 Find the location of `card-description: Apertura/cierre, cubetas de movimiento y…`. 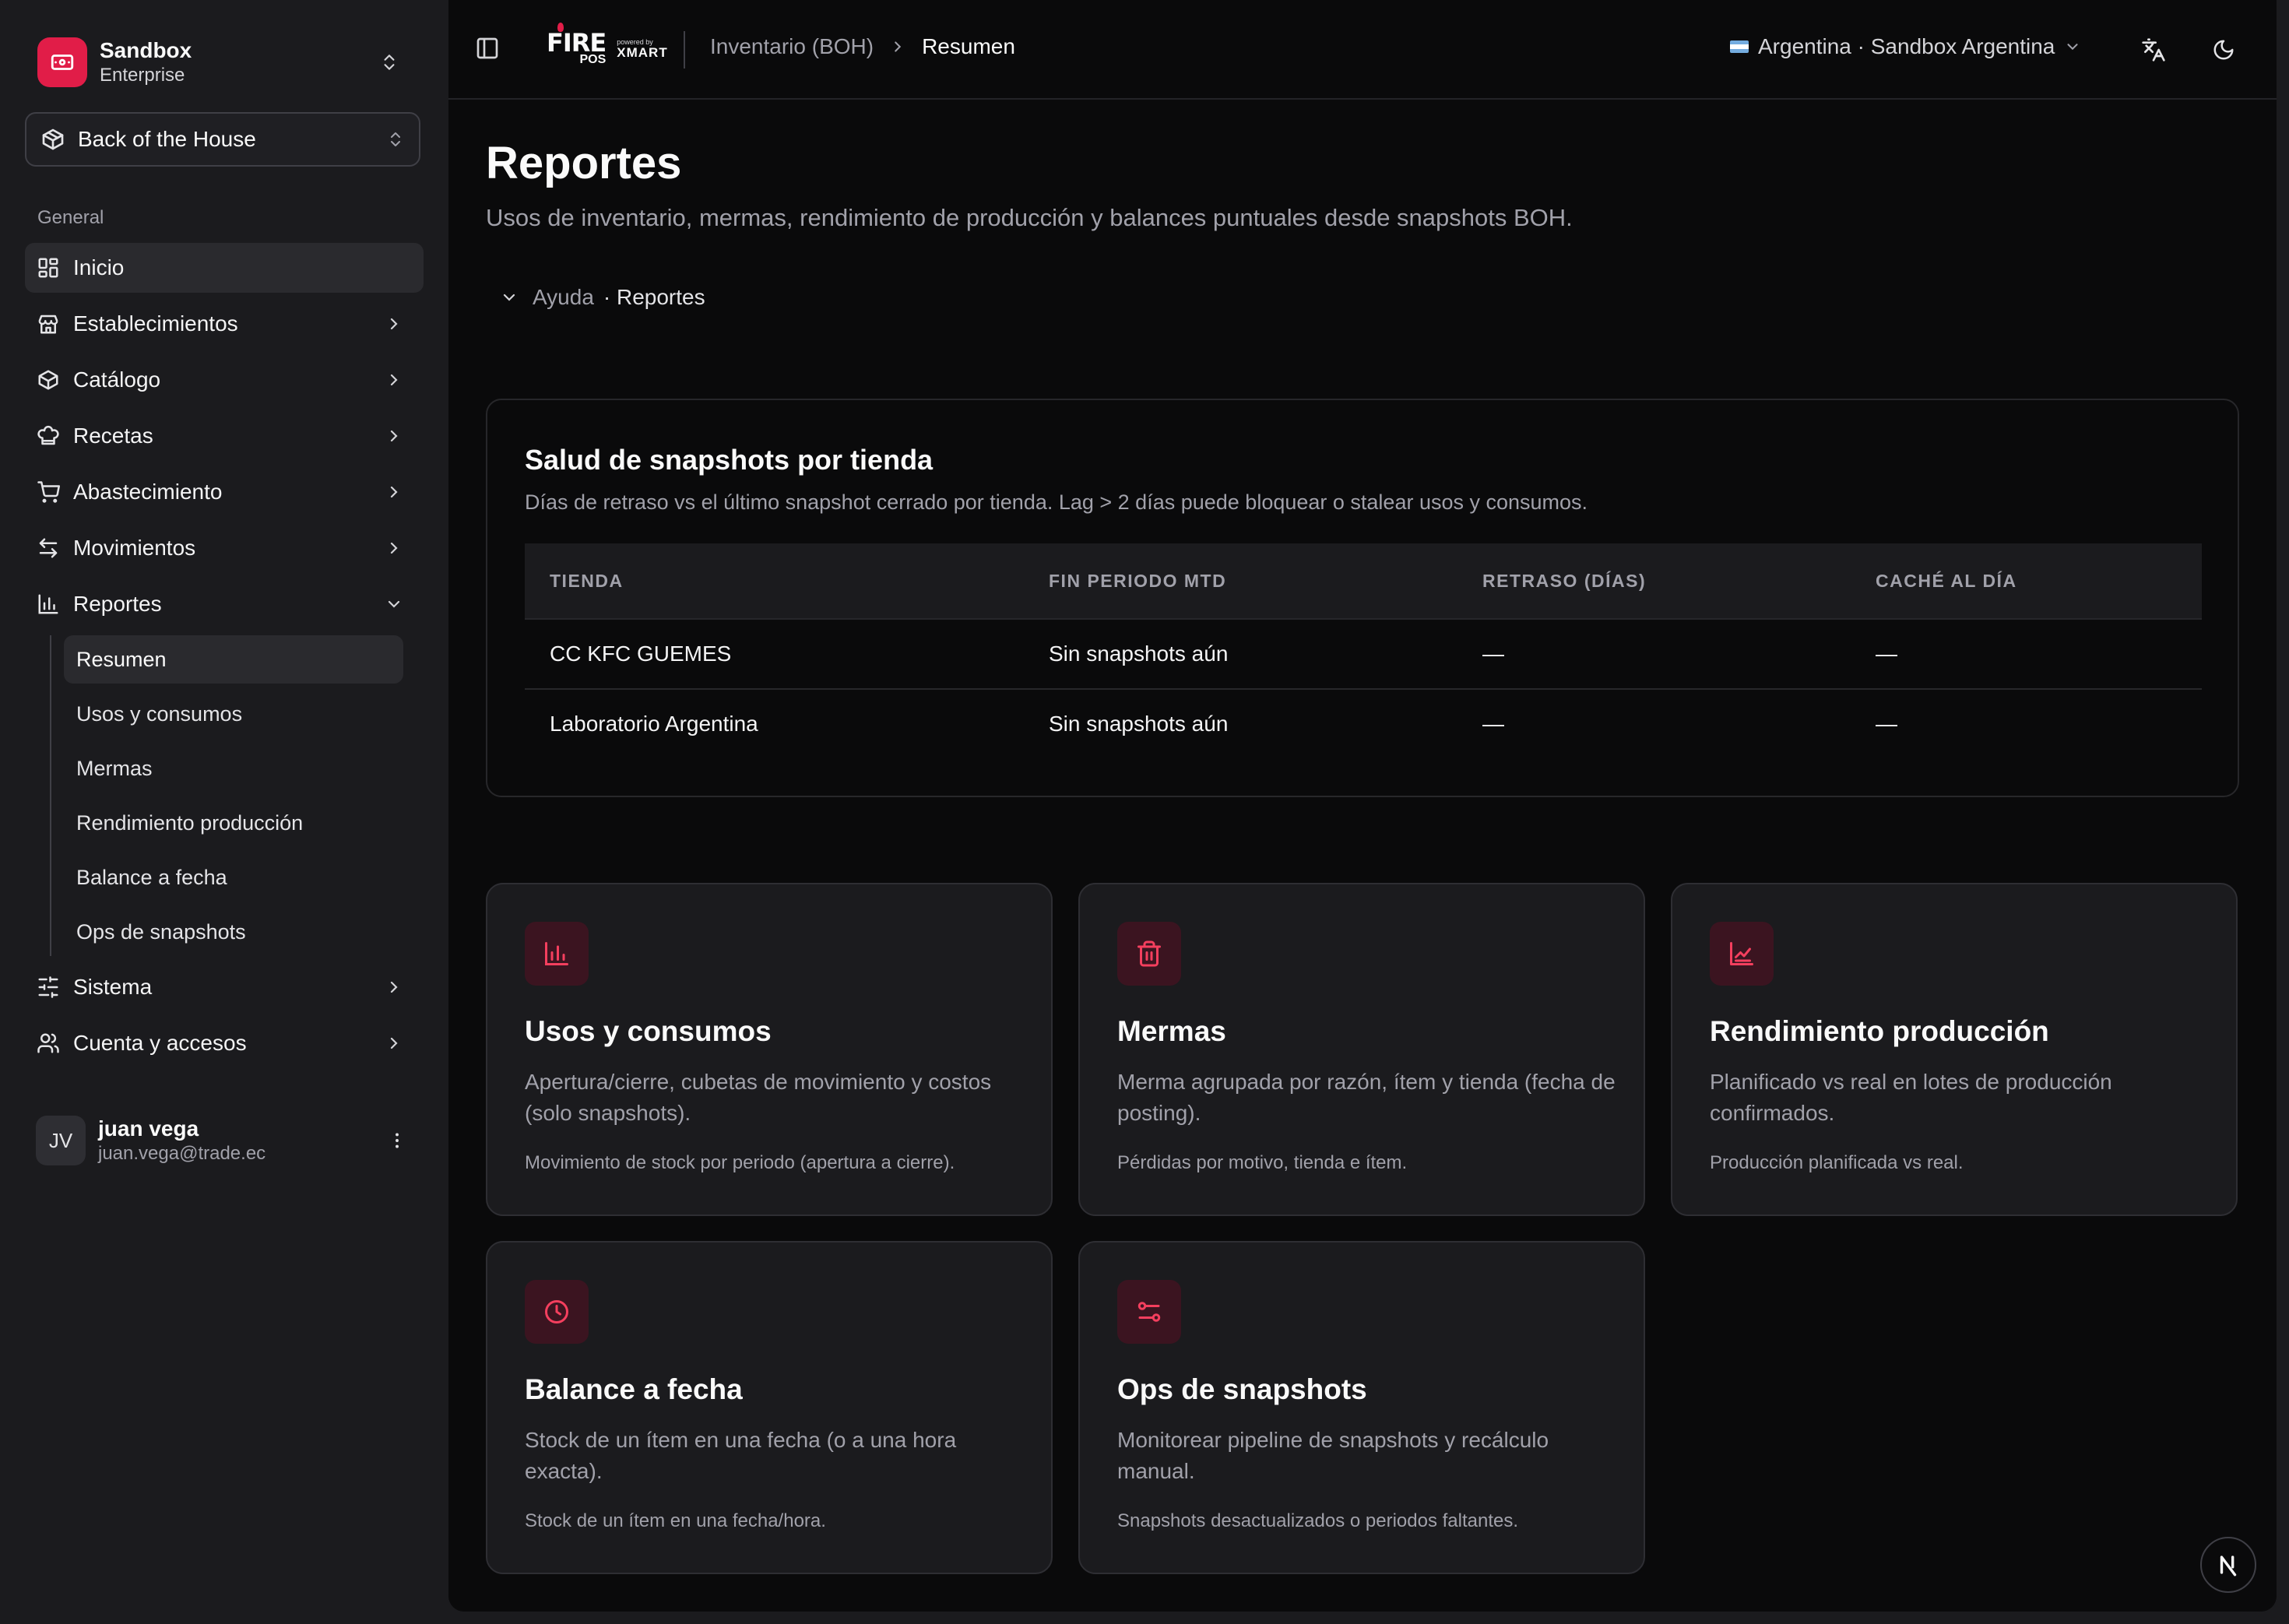

card-description: Apertura/cierre, cubetas de movimiento y… is located at coordinates (759, 1097).